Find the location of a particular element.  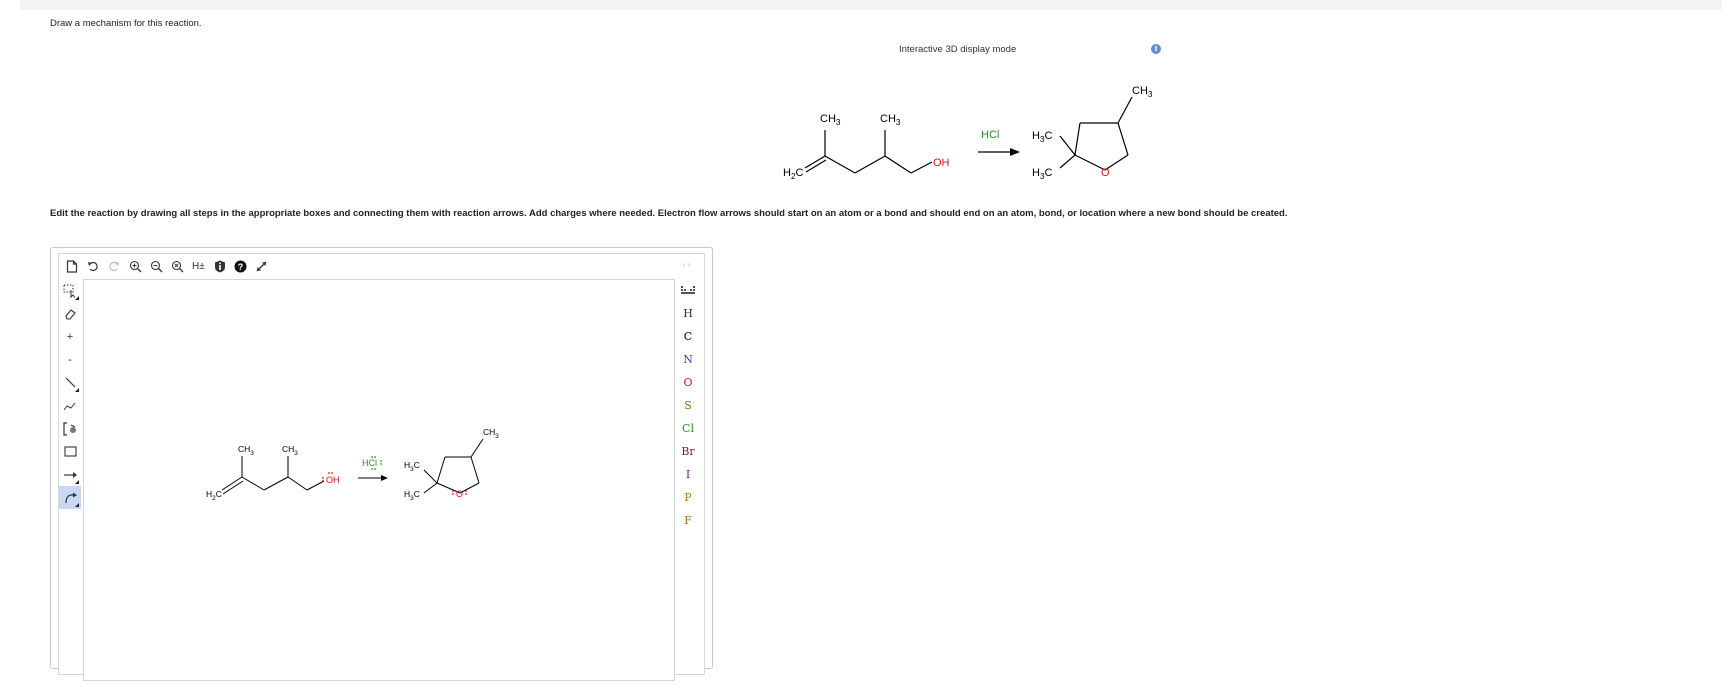

element-button-cl: Cl is located at coordinates (688, 428).